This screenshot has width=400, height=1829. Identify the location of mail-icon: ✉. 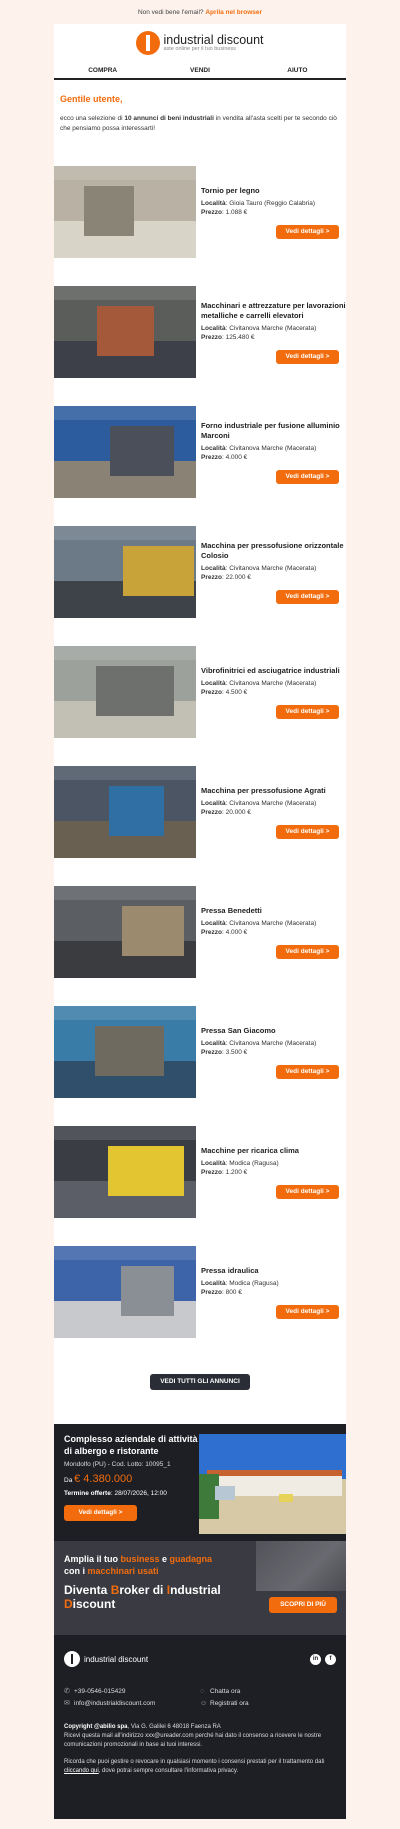
(67, 1703).